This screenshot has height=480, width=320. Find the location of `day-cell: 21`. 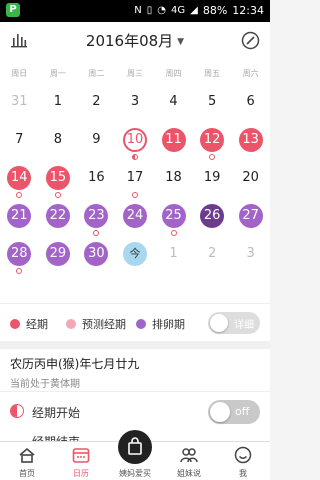

day-cell: 21 is located at coordinates (19, 219).